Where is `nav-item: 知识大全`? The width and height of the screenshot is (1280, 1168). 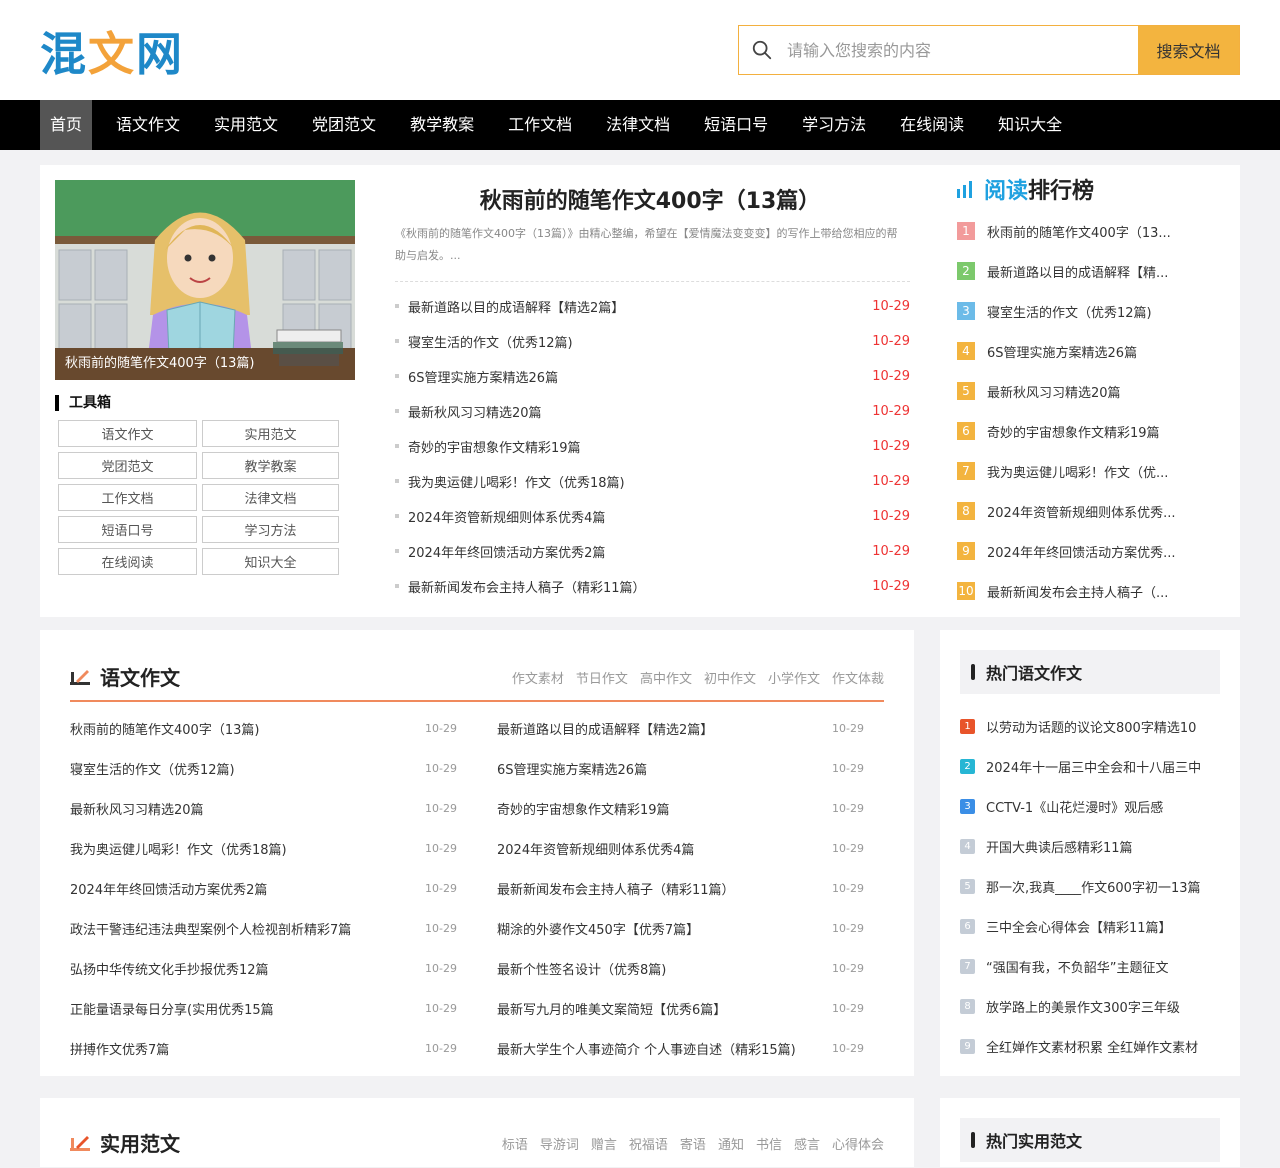
nav-item: 知识大全 is located at coordinates (1030, 125).